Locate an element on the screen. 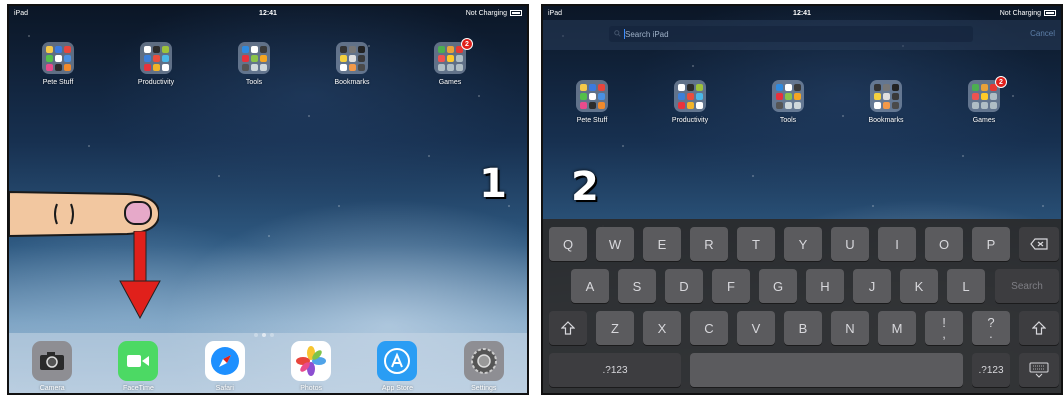 This screenshot has width=1063, height=399. keyboard-row-4: .?123 .?123 is located at coordinates (804, 370).